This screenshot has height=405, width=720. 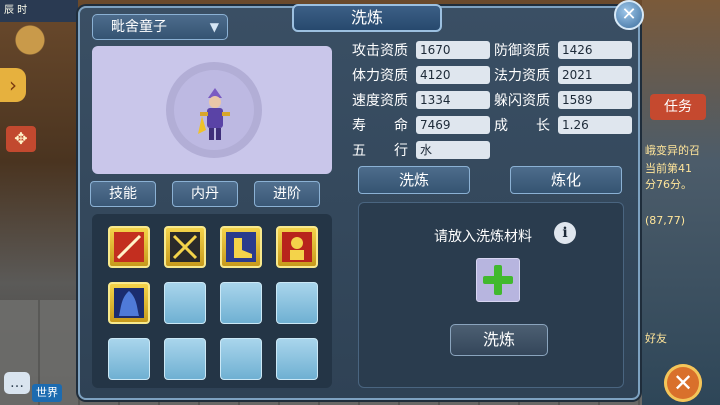 I want to click on crossed-blades-skill-icon, so click(x=185, y=247).